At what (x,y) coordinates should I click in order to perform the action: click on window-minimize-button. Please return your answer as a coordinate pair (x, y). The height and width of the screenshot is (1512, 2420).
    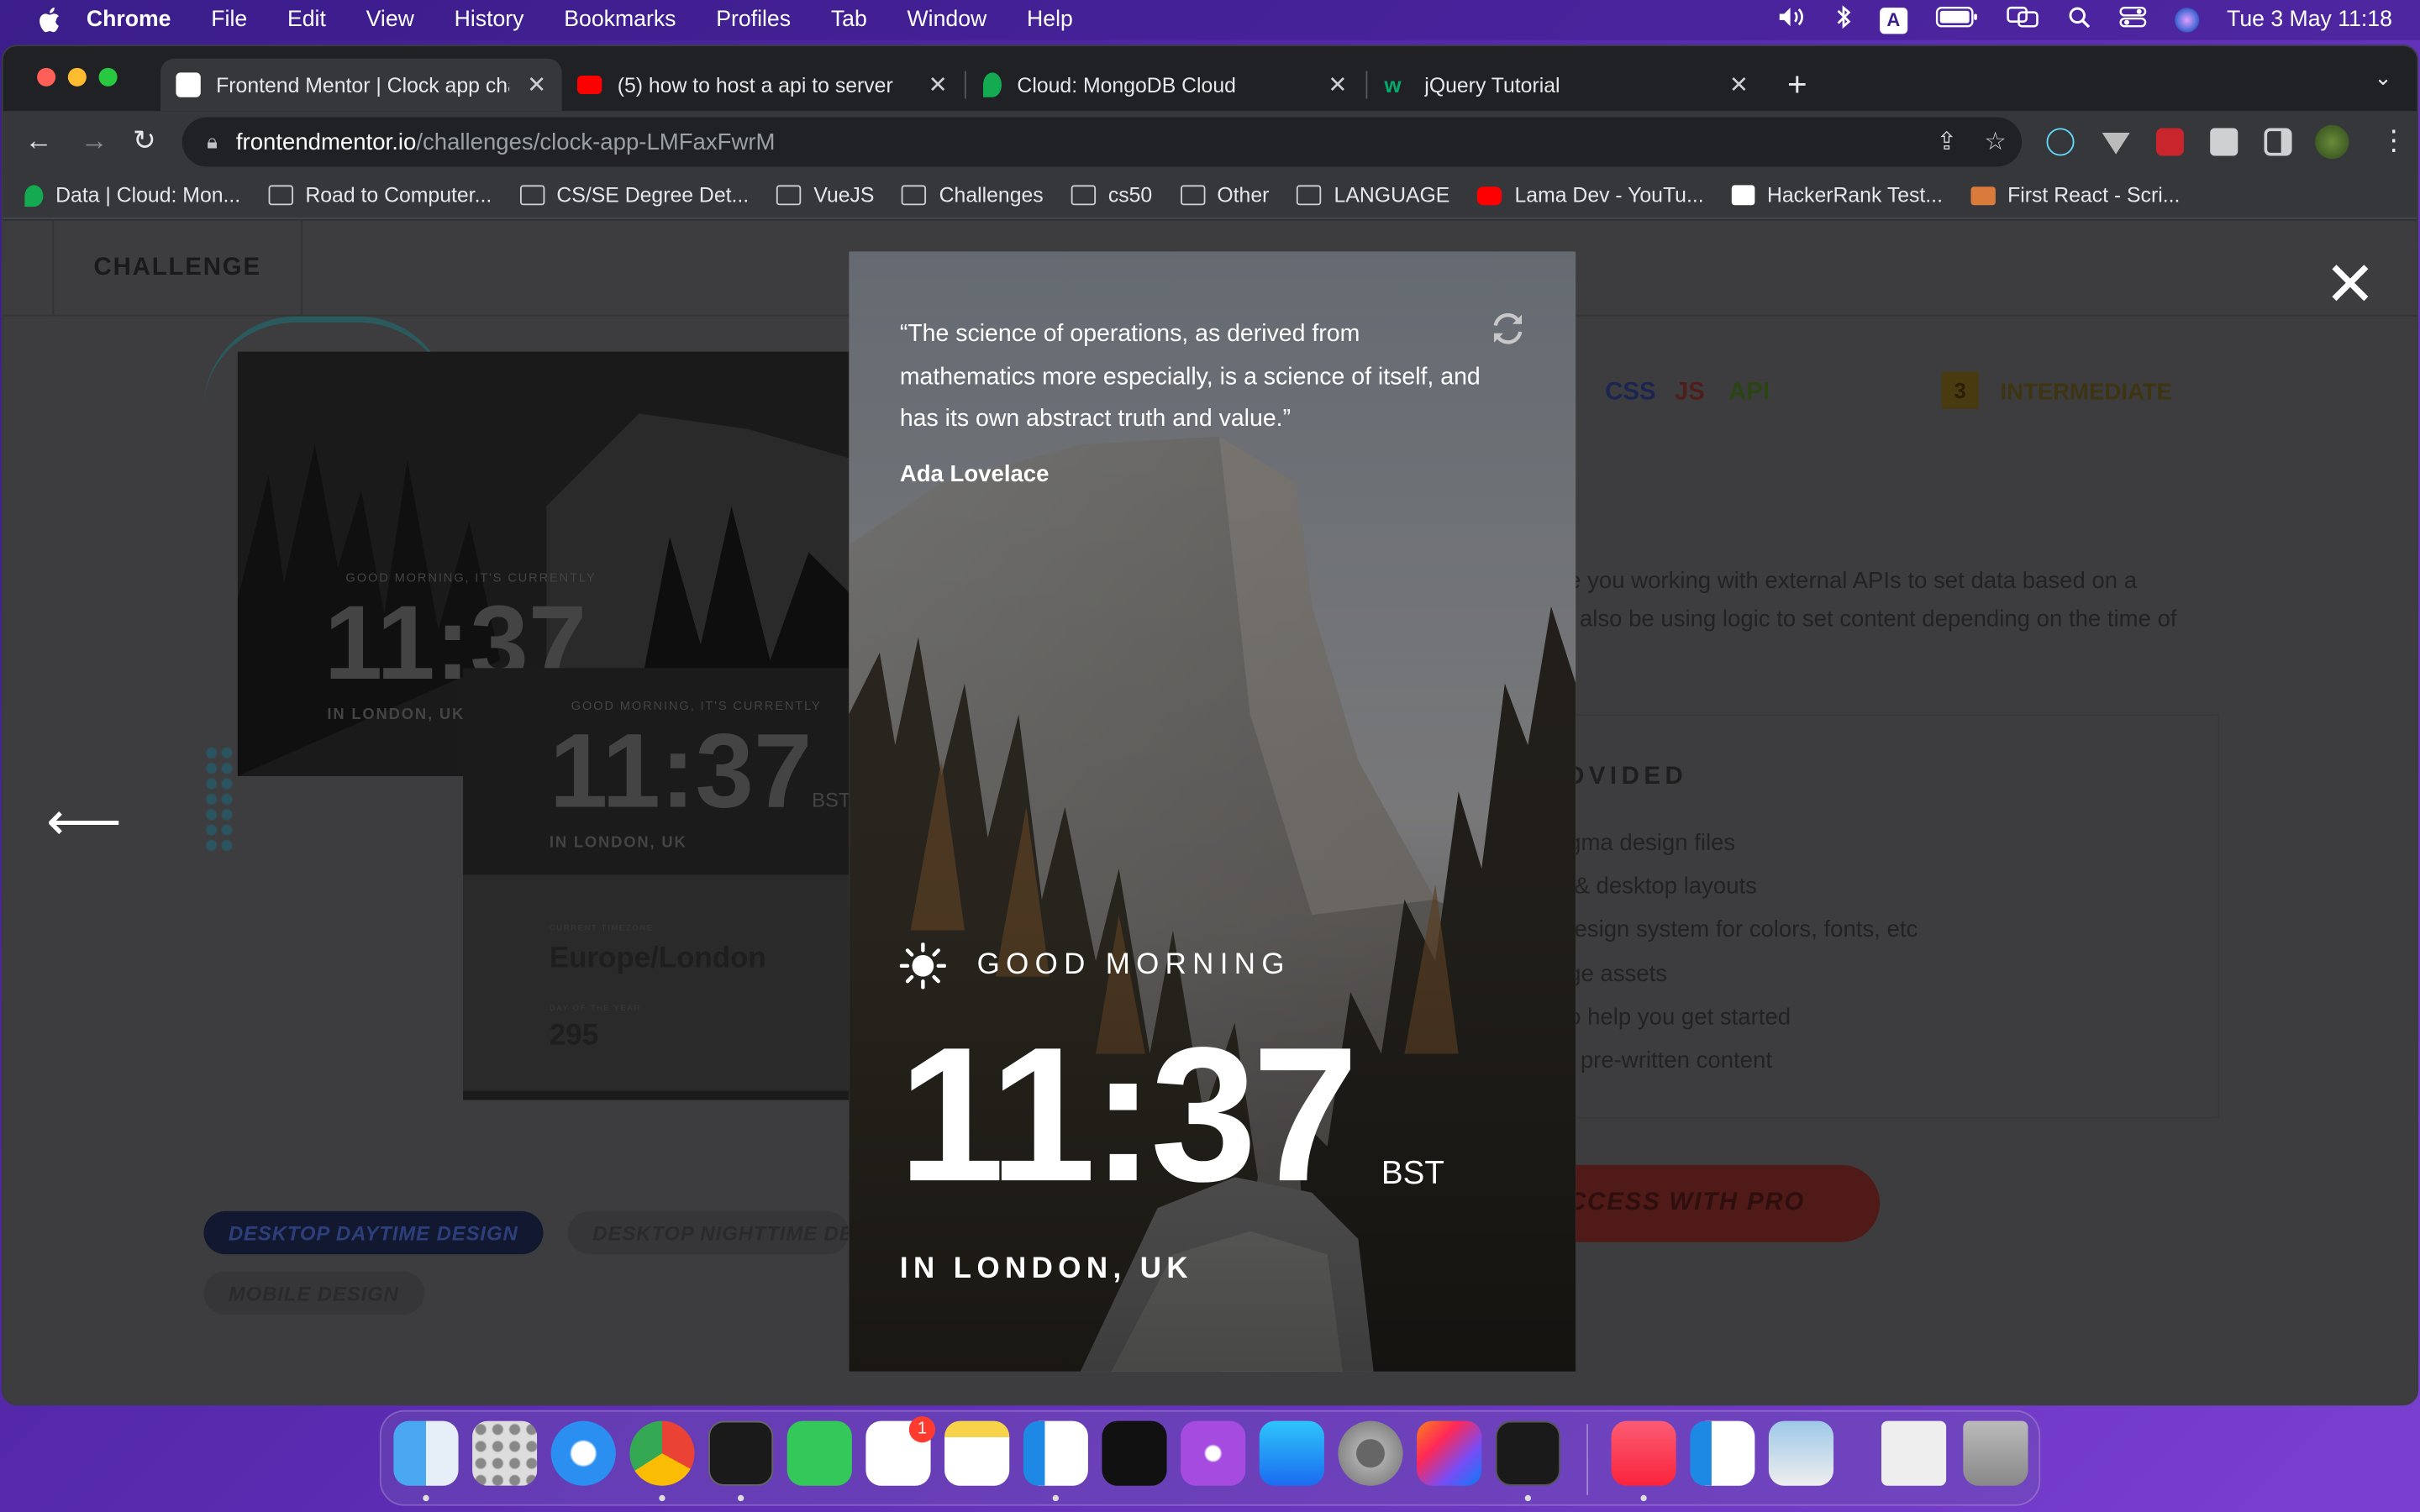
    Looking at the image, I should click on (77, 77).